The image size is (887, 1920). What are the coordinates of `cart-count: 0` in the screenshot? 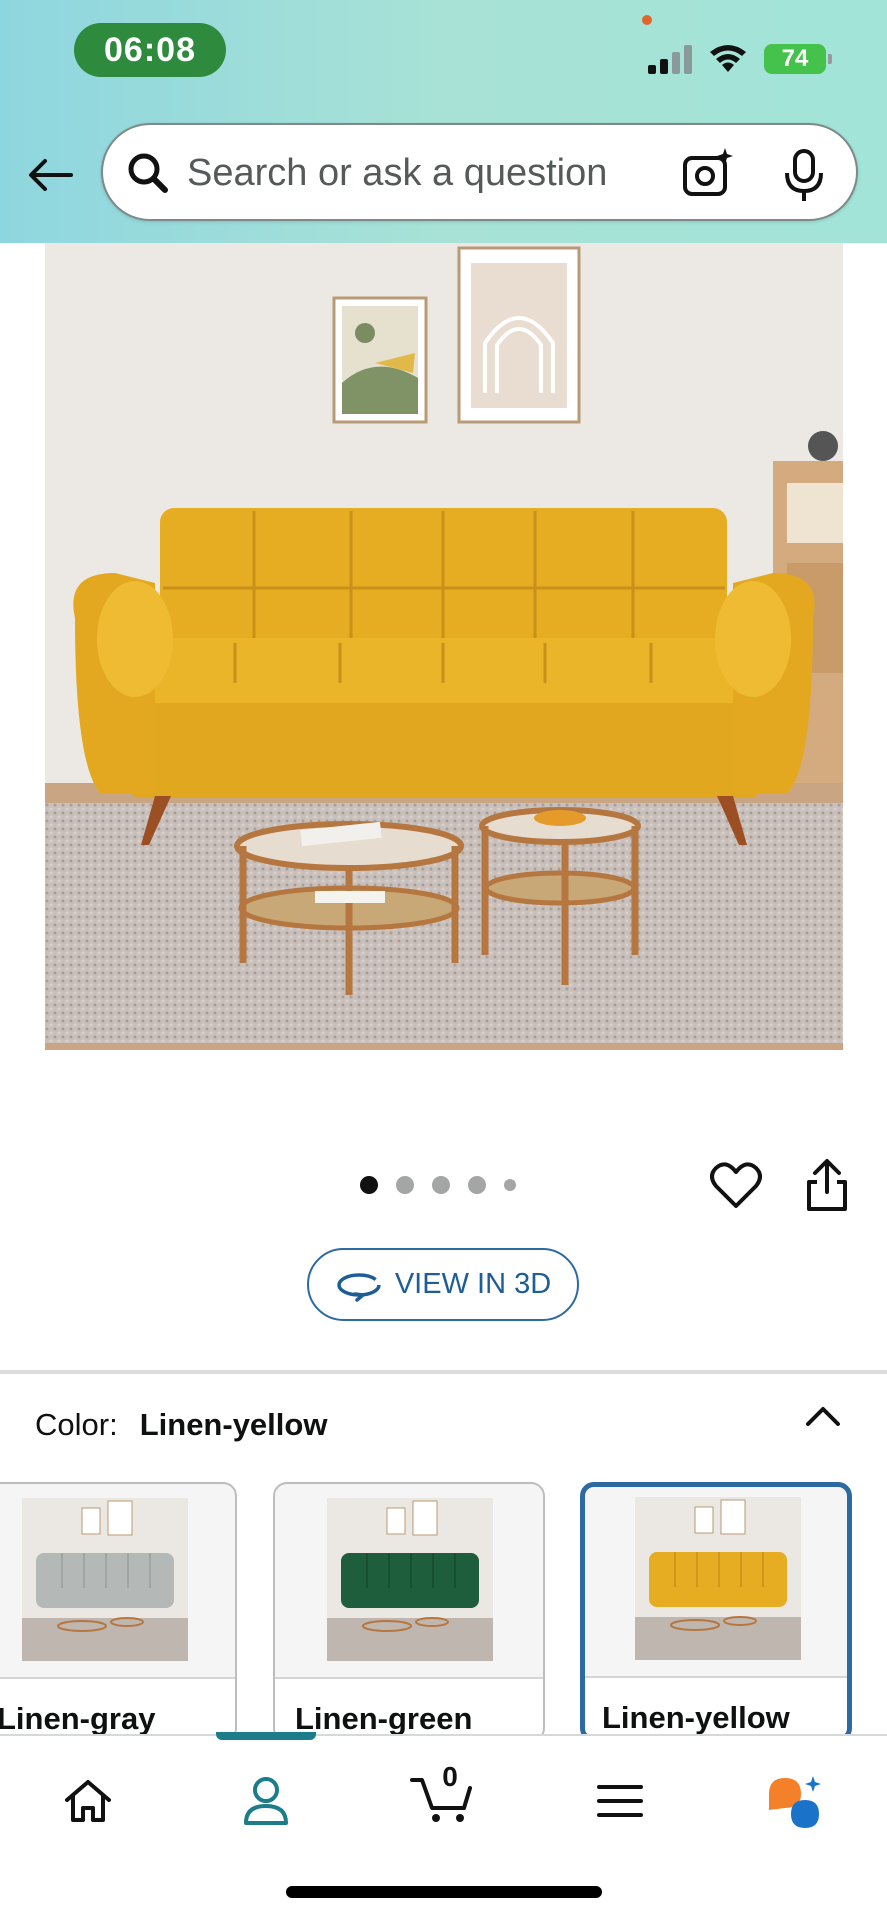 It's located at (450, 1776).